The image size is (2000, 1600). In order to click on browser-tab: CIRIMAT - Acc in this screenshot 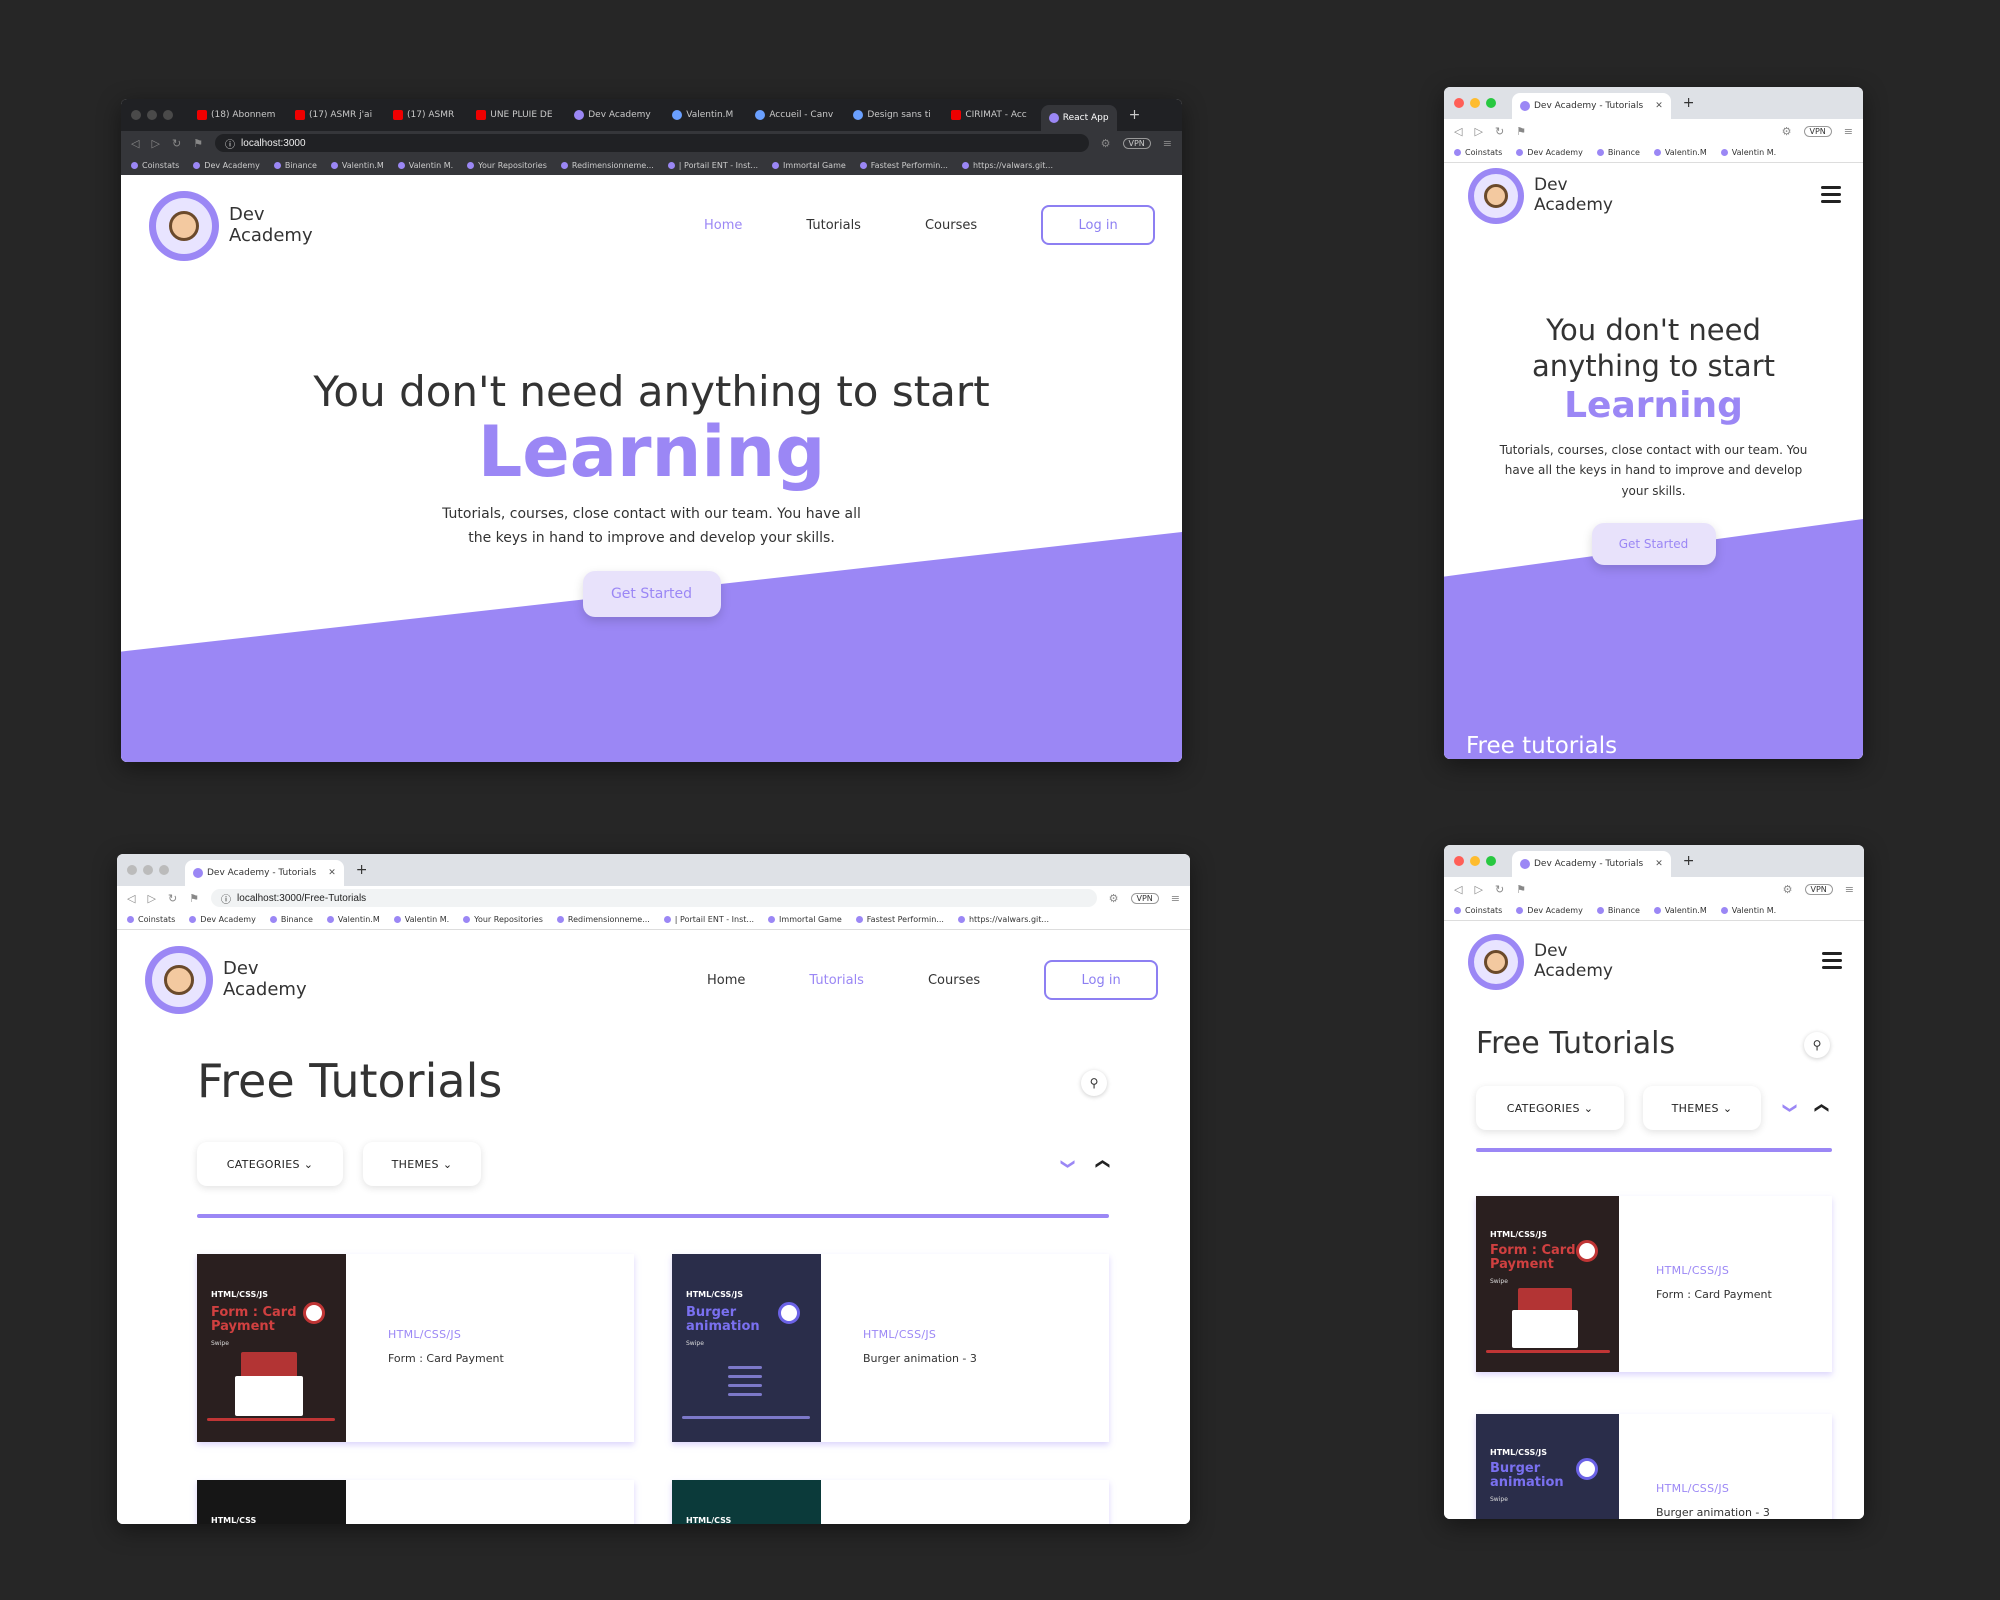, I will do `click(988, 115)`.